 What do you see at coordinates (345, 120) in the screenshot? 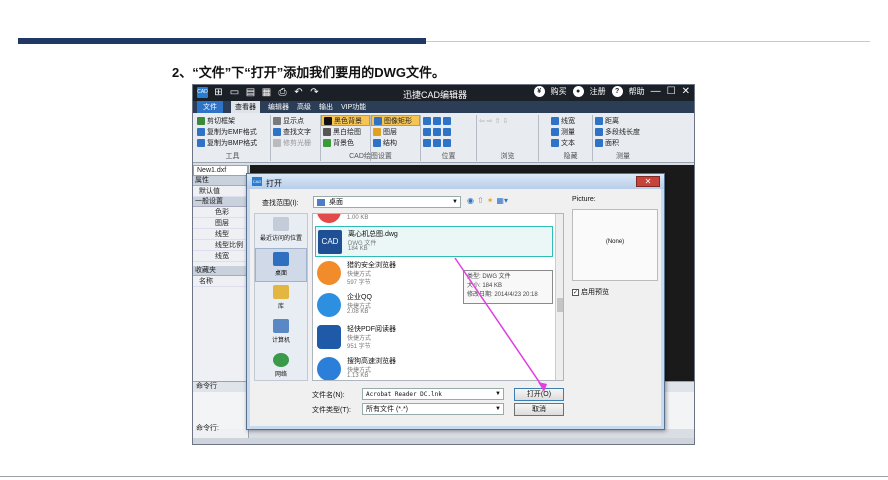
I see `black-background-button: 黑色背景` at bounding box center [345, 120].